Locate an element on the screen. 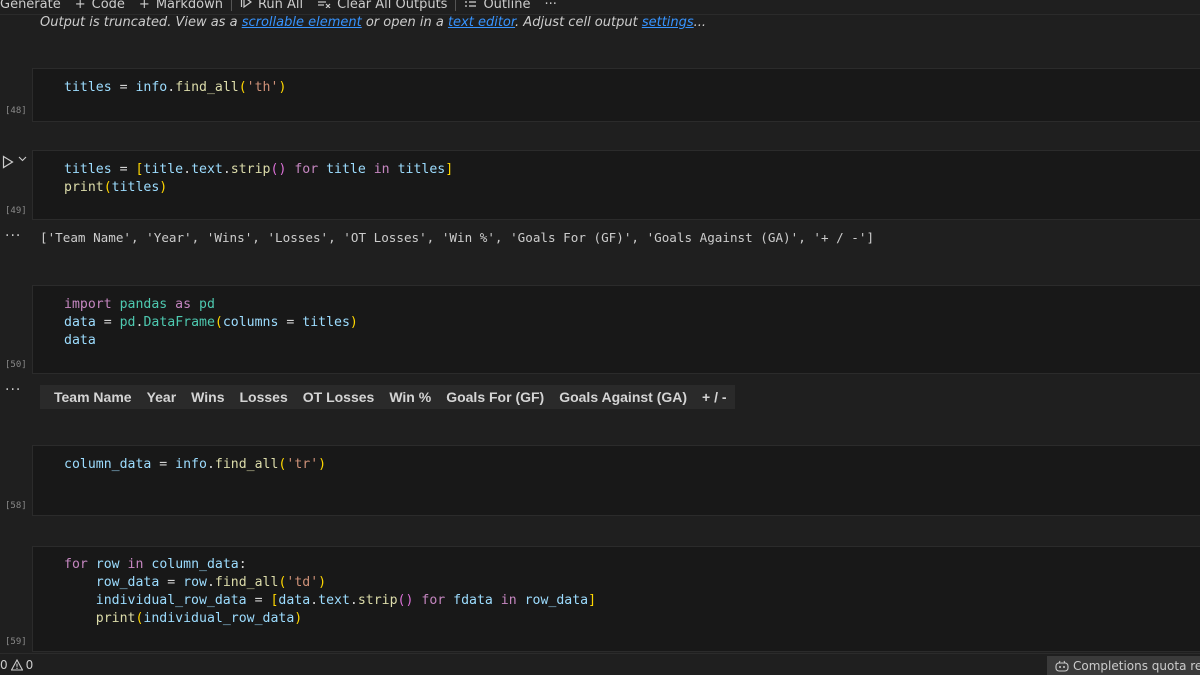  copilot-status-label: Completions quota reached is located at coordinates (1136, 665).